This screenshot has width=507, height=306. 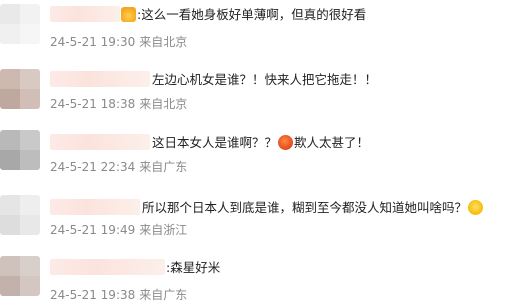 I want to click on comment-time: 19:30, so click(x=118, y=42).